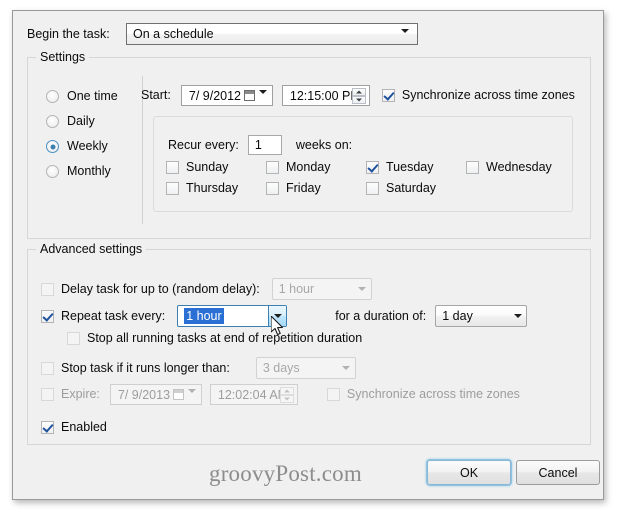 The height and width of the screenshot is (518, 623). I want to click on radio-one-time-label: One time, so click(92, 96).